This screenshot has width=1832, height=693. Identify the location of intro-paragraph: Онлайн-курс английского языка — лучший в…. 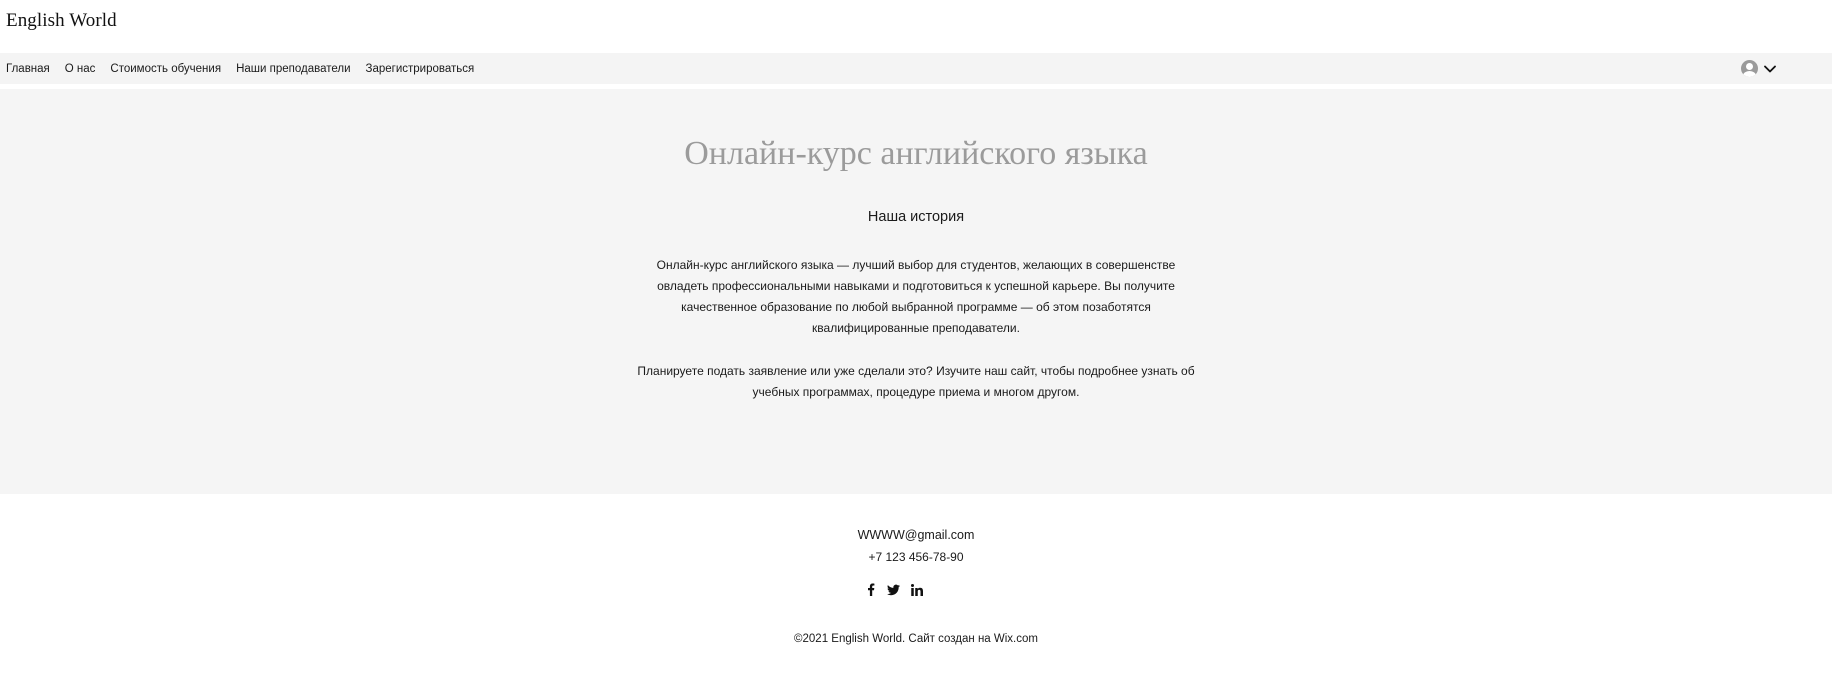
(916, 297).